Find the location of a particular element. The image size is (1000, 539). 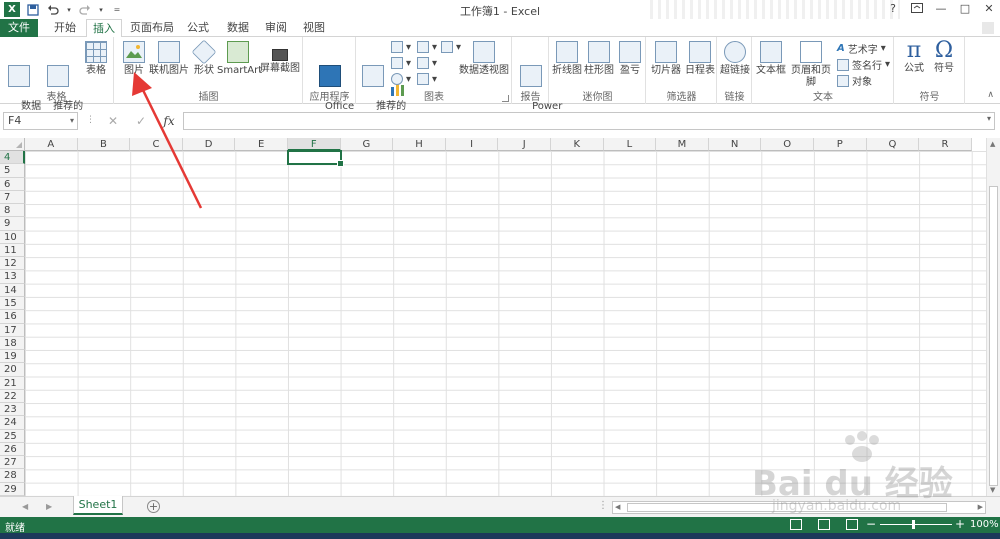

sheet-scroll-right-icon: ▶ is located at coordinates (49, 506).